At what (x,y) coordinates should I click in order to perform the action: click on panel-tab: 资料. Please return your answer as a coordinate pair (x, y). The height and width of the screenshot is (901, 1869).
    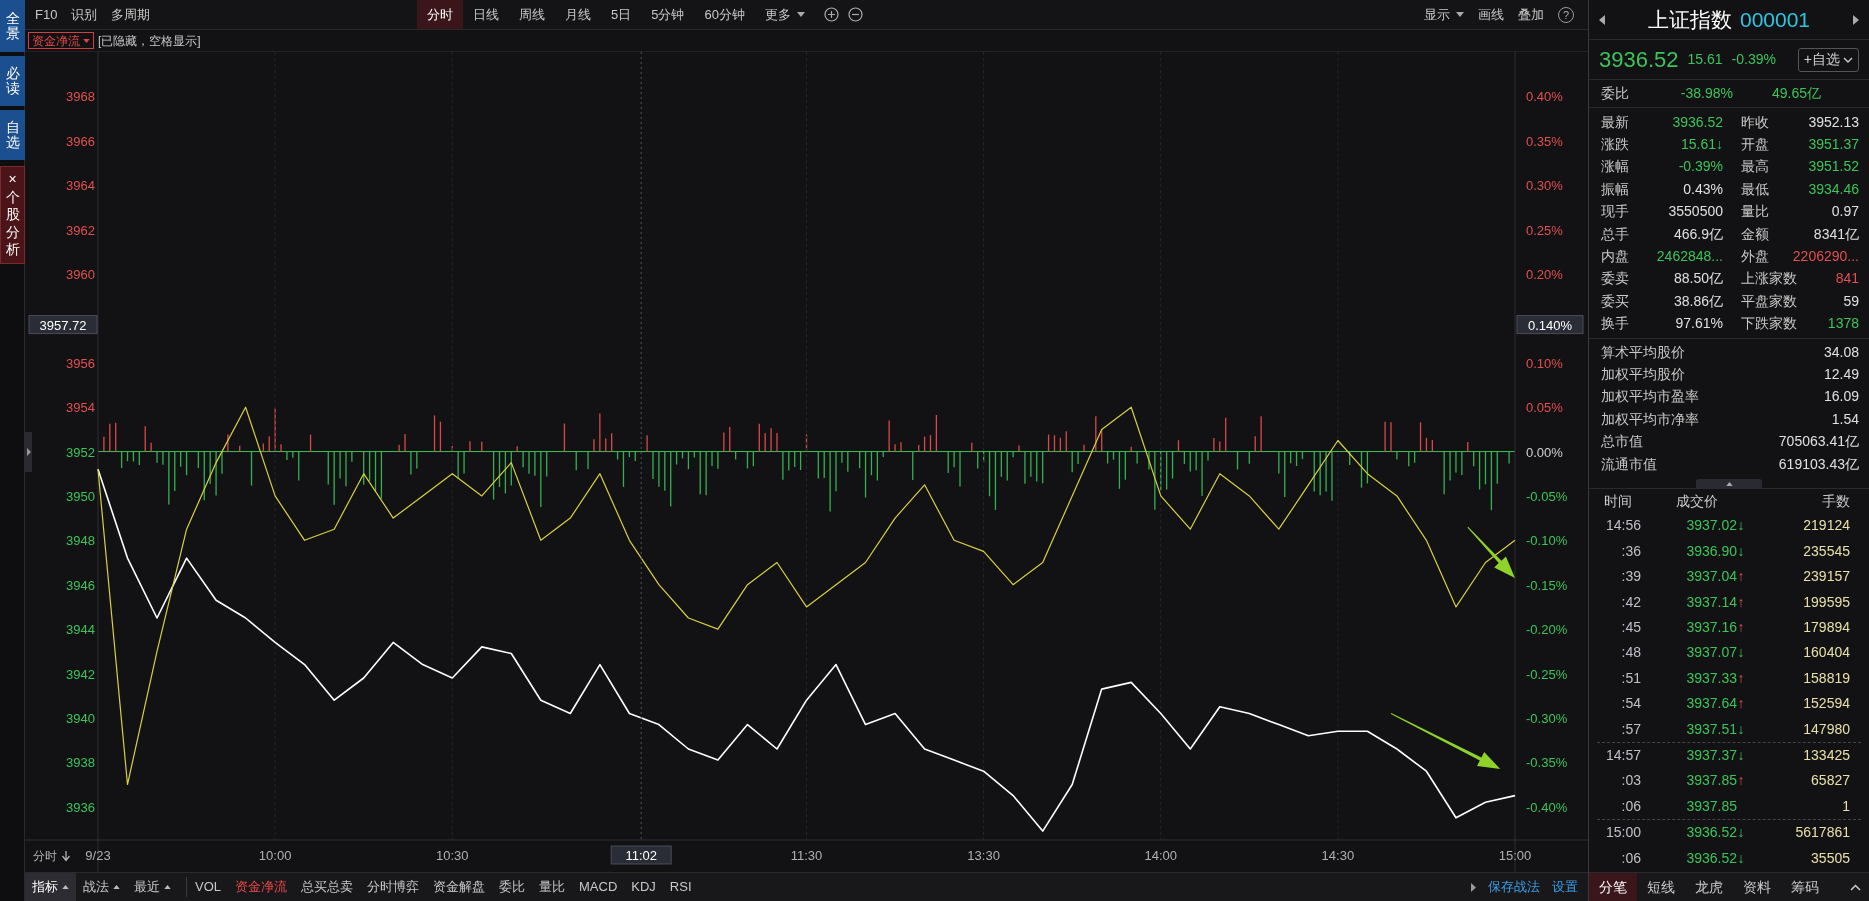
    Looking at the image, I should click on (1757, 887).